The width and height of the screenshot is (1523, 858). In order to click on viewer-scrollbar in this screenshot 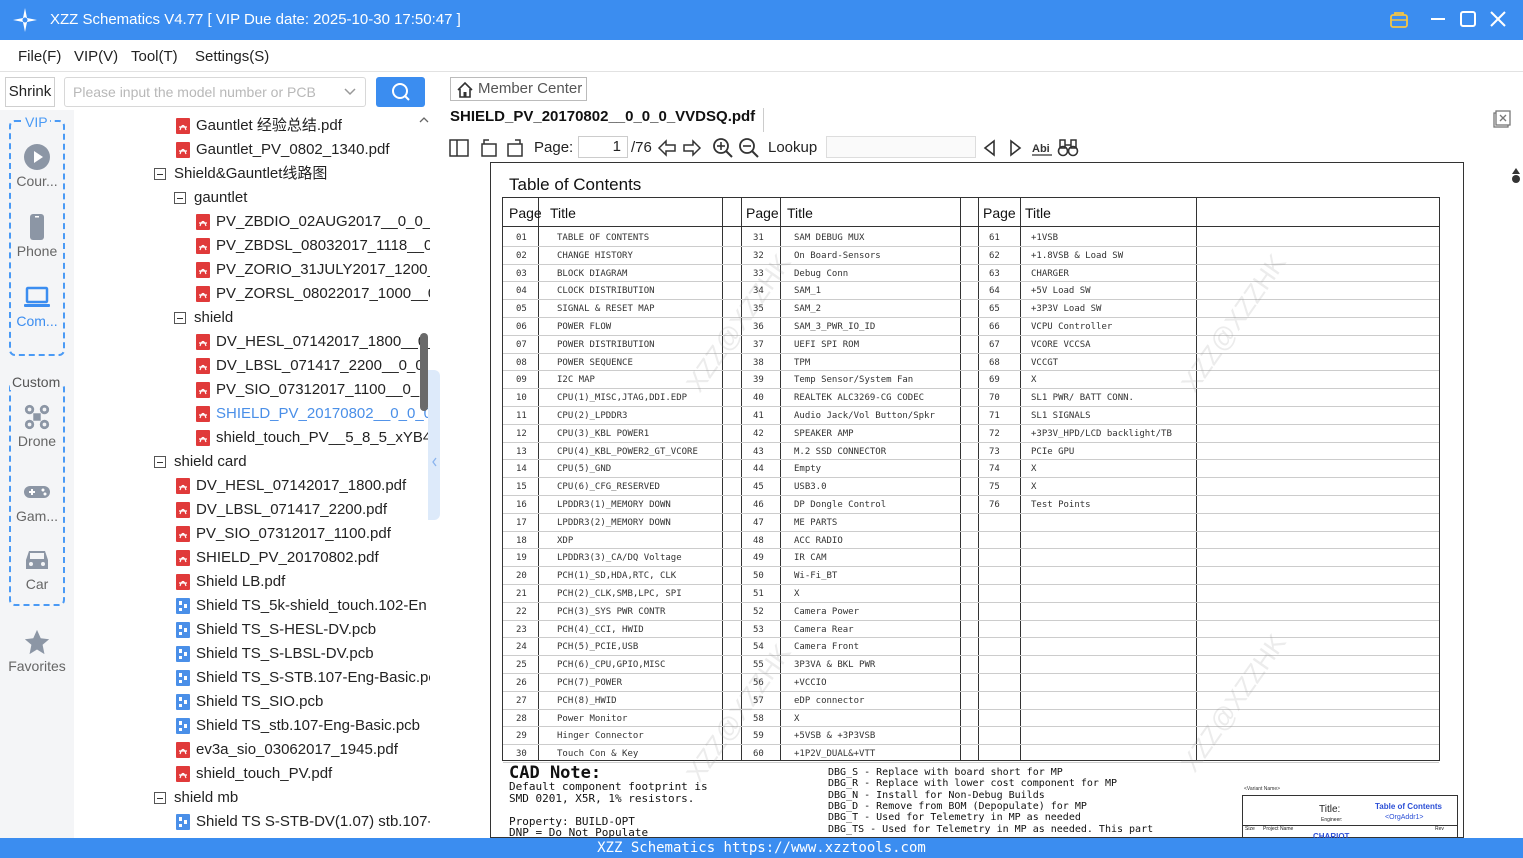, I will do `click(1516, 500)`.